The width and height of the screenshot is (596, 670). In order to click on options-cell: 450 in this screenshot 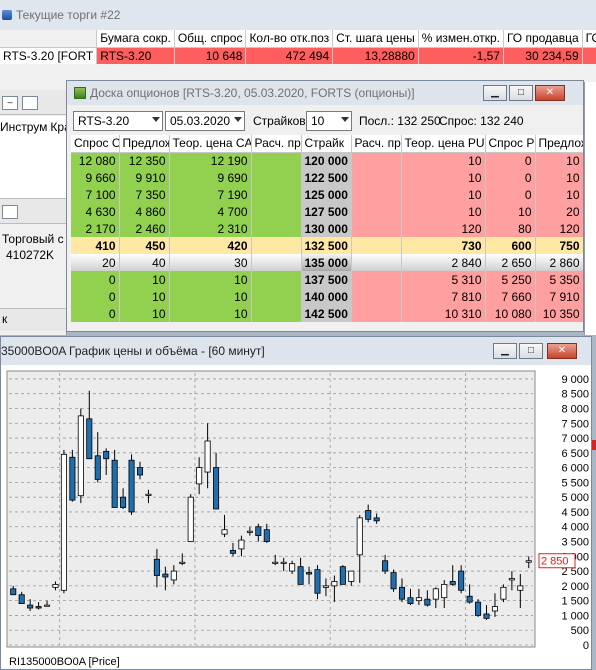, I will do `click(144, 245)`.